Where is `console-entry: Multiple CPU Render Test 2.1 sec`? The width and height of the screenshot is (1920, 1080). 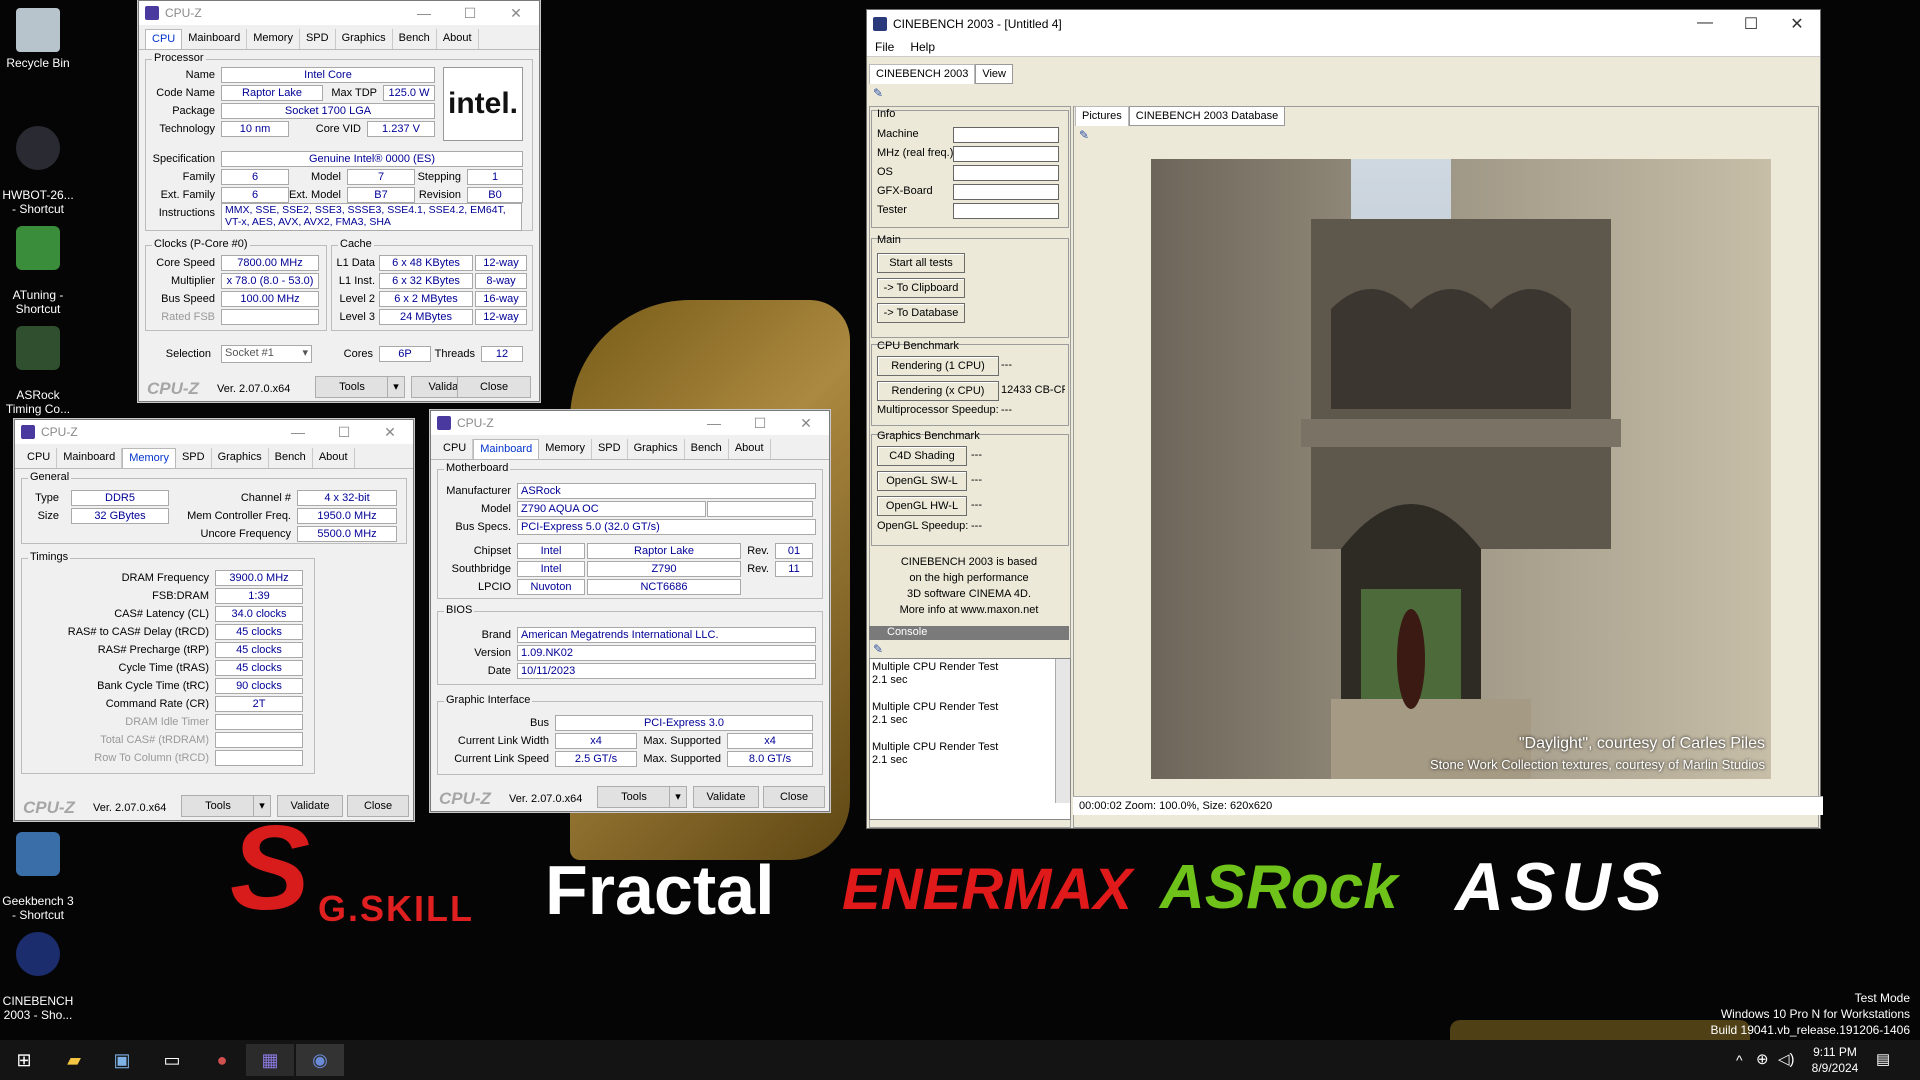
console-entry: Multiple CPU Render Test 2.1 sec is located at coordinates (935, 713).